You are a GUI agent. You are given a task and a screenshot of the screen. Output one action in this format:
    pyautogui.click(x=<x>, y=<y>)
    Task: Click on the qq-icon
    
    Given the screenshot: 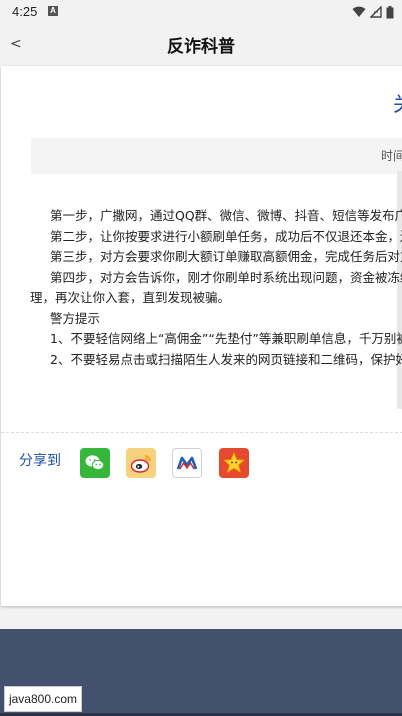 What is the action you would take?
    pyautogui.click(x=187, y=463)
    